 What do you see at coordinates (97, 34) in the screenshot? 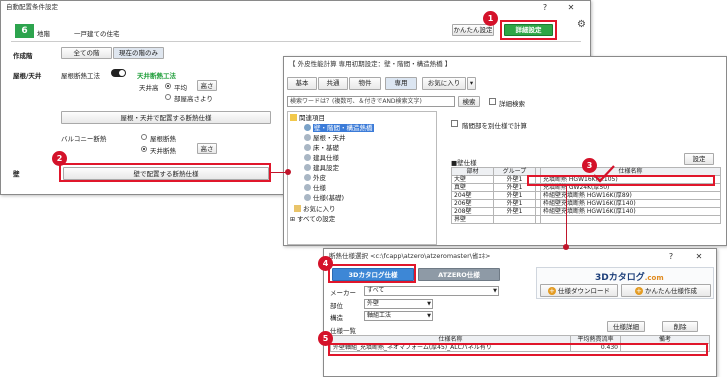
I see `house-type: 一戸建ての住宅` at bounding box center [97, 34].